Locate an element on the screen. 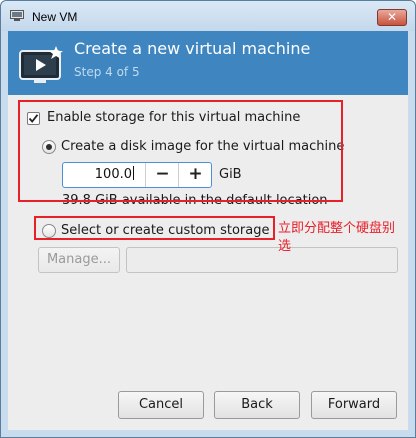 The height and width of the screenshot is (438, 416). back-button: Back is located at coordinates (257, 405).